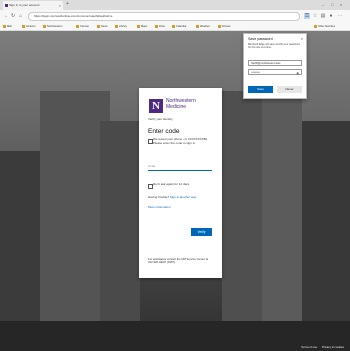 This screenshot has height=351, width=350. I want to click on favorite-item: News, so click(102, 26).